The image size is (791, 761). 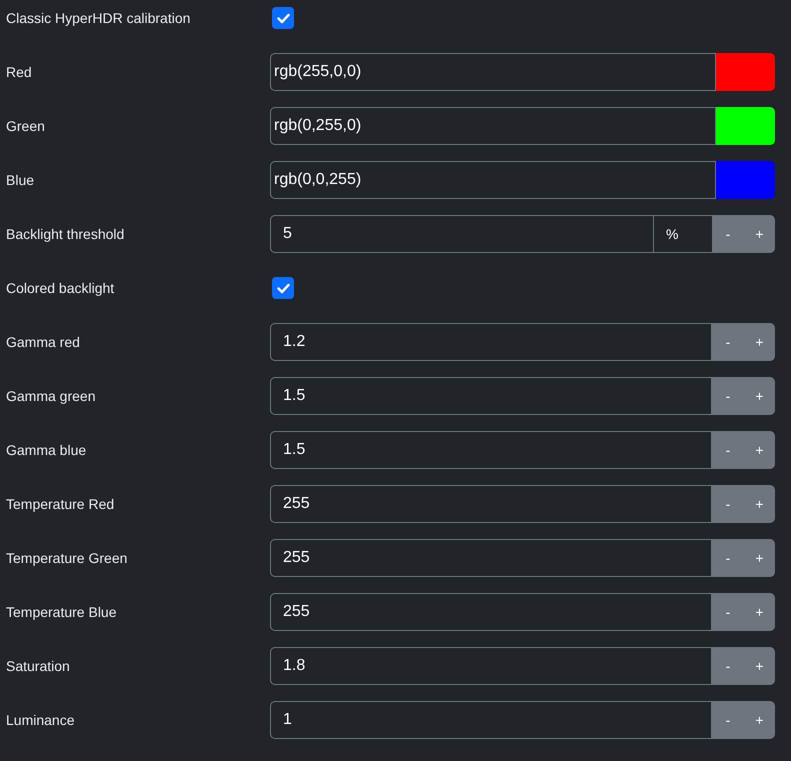 What do you see at coordinates (462, 234) in the screenshot?
I see `number-field: 5` at bounding box center [462, 234].